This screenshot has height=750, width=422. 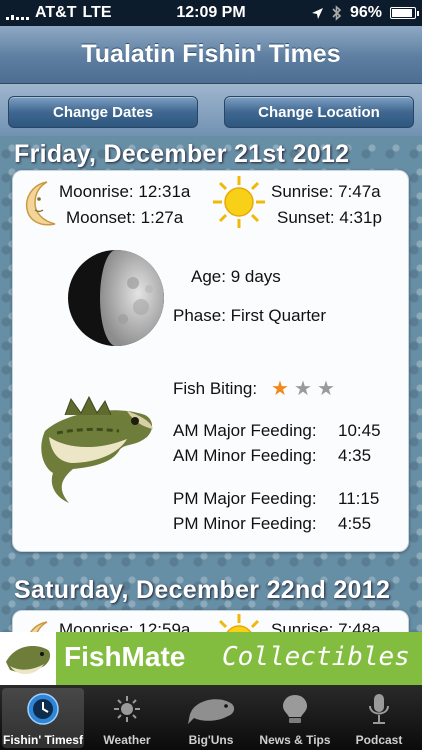 What do you see at coordinates (326, 191) in the screenshot?
I see `sunrise-text: Sunrise: 7:47a` at bounding box center [326, 191].